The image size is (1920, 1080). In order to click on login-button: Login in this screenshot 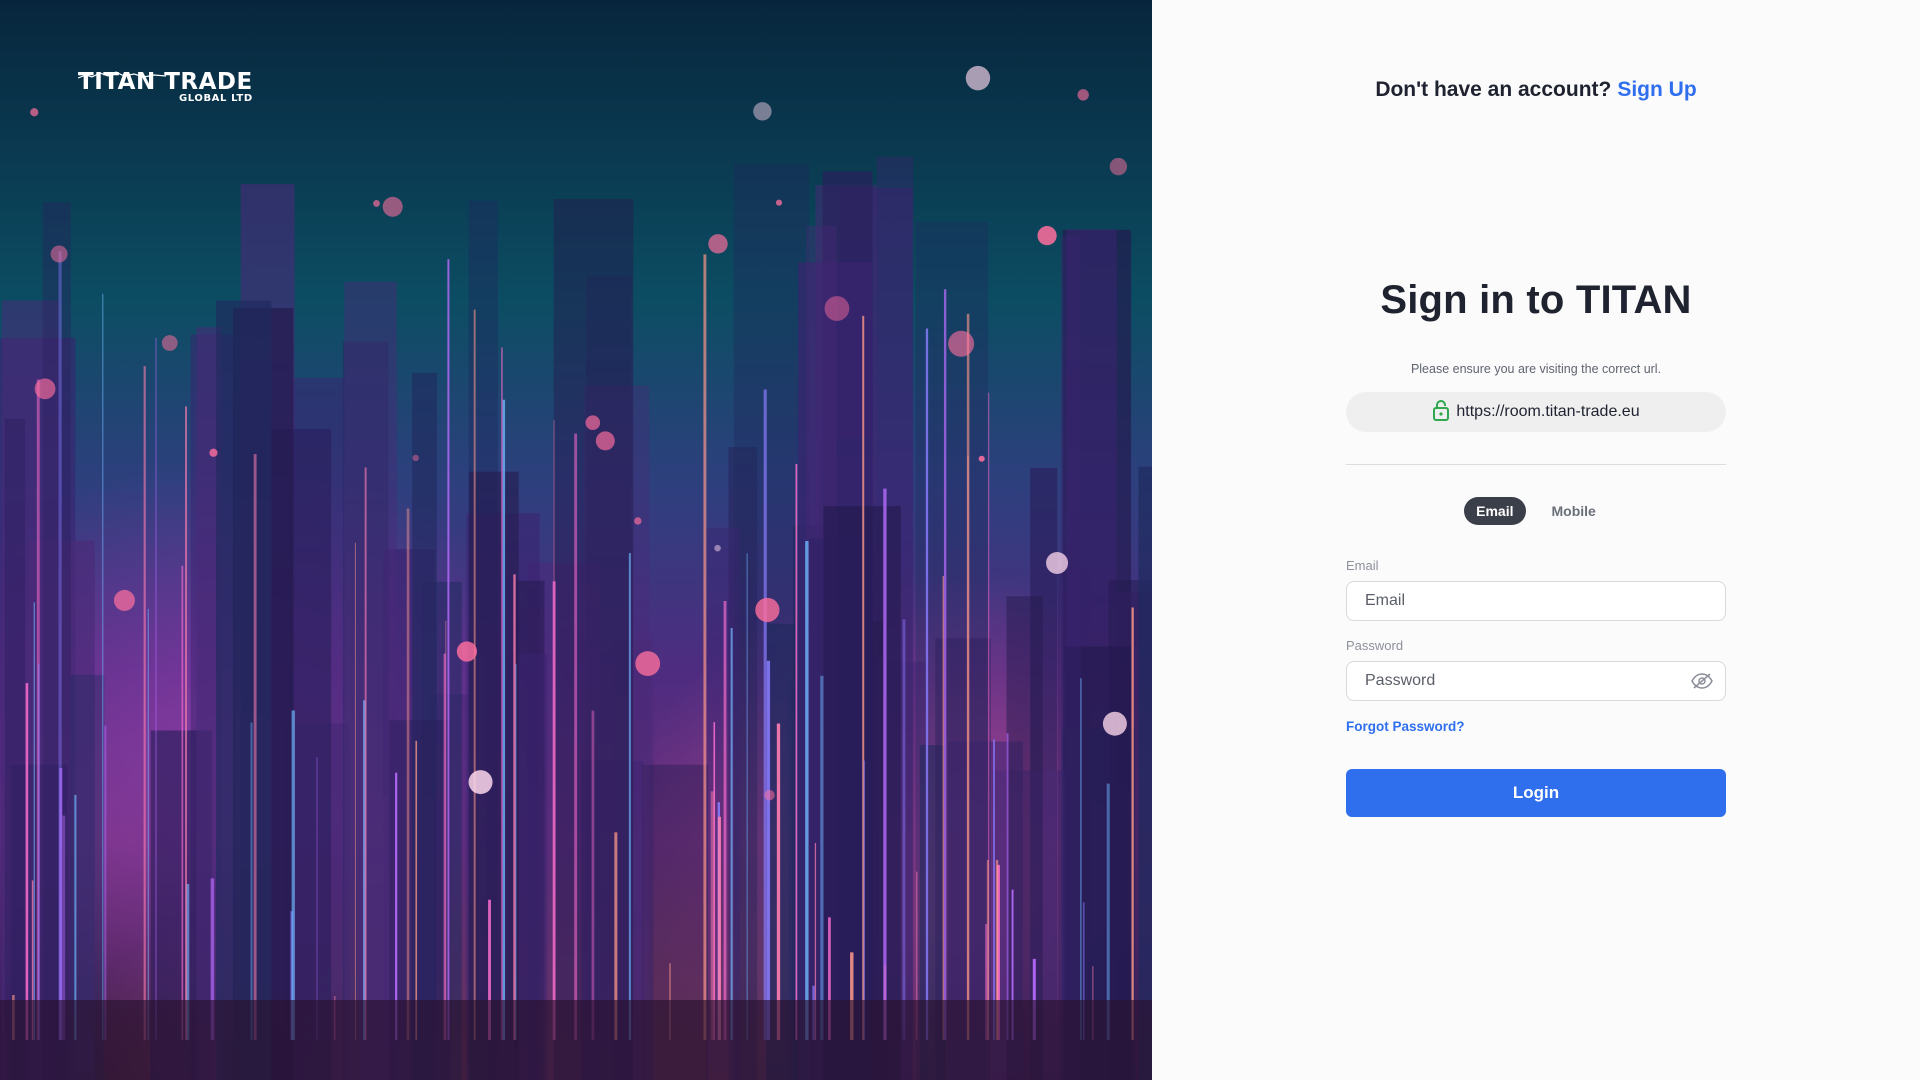, I will do `click(1536, 793)`.